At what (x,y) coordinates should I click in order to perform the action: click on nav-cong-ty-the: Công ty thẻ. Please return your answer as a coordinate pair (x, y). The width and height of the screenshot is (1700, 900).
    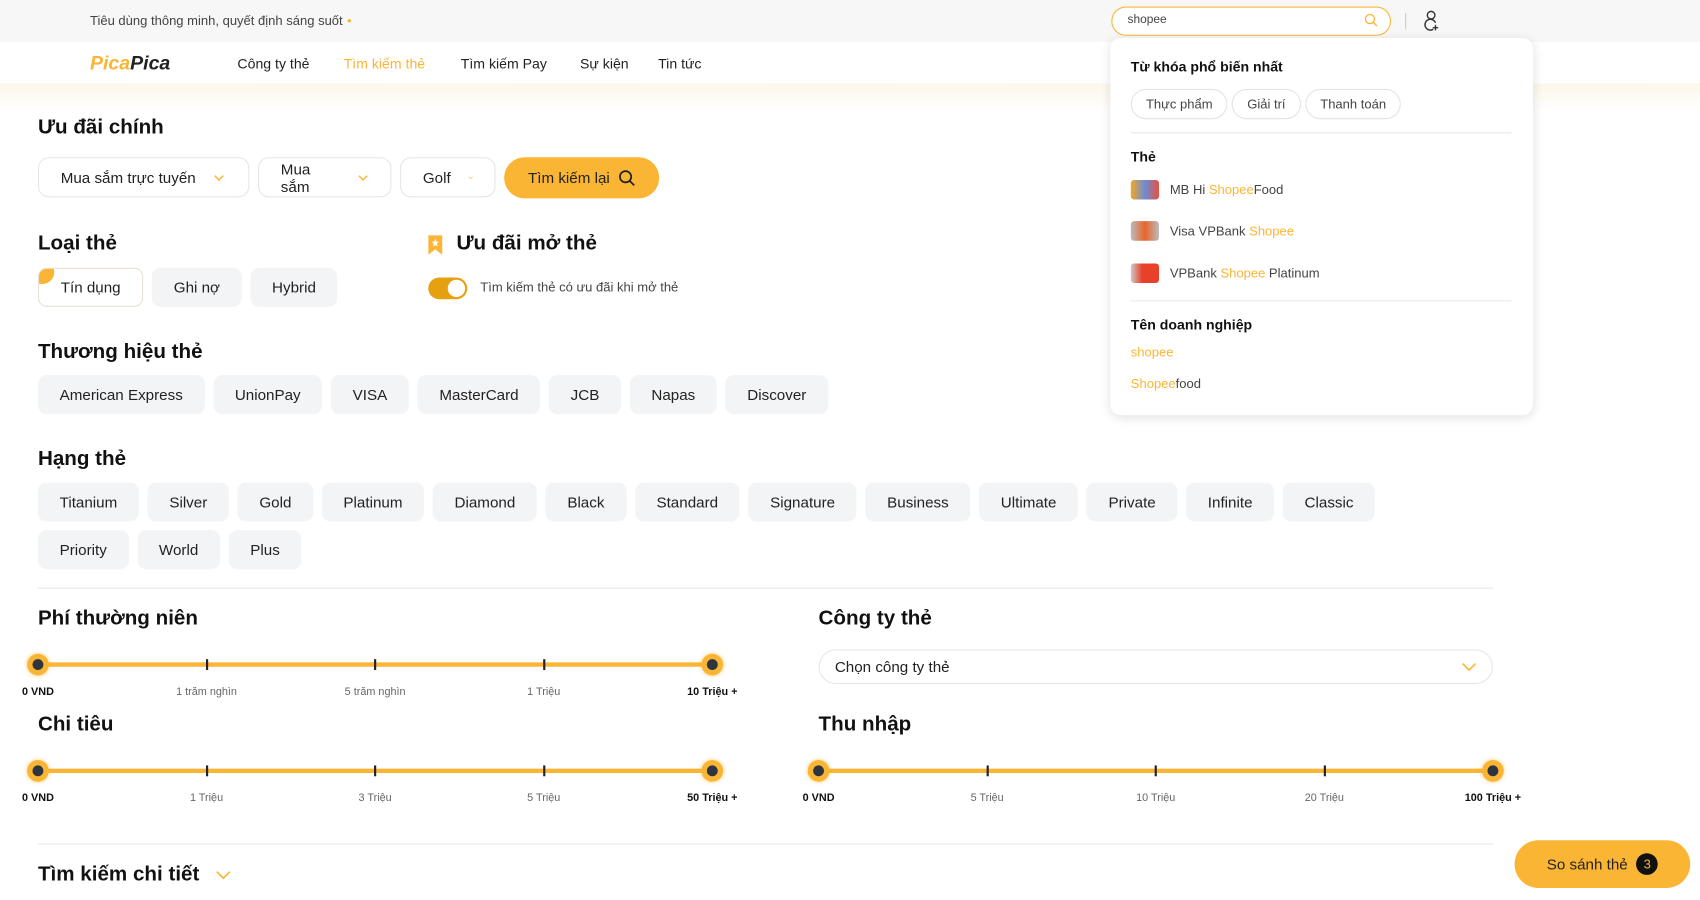
    Looking at the image, I should click on (273, 63).